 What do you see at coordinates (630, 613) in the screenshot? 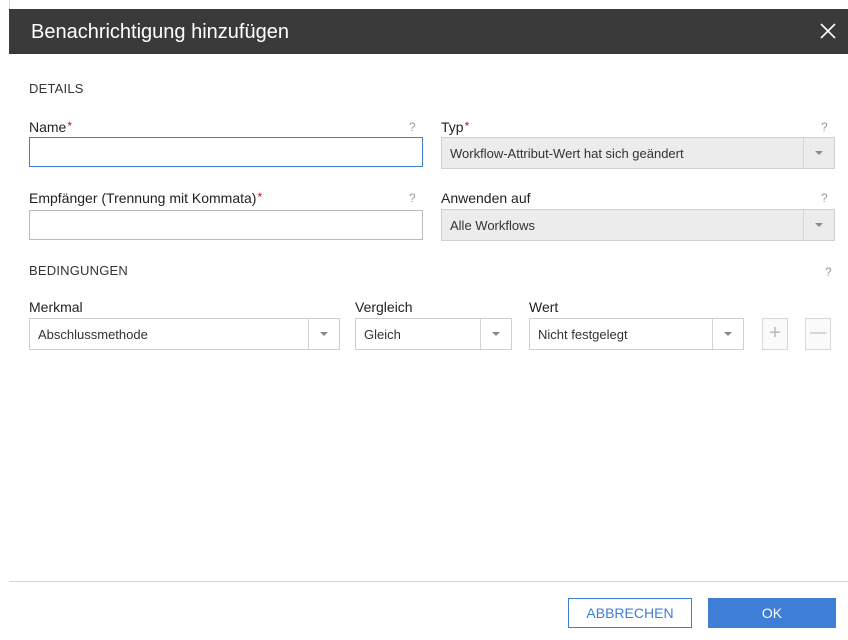
I see `cancel-button: ABBRECHEN` at bounding box center [630, 613].